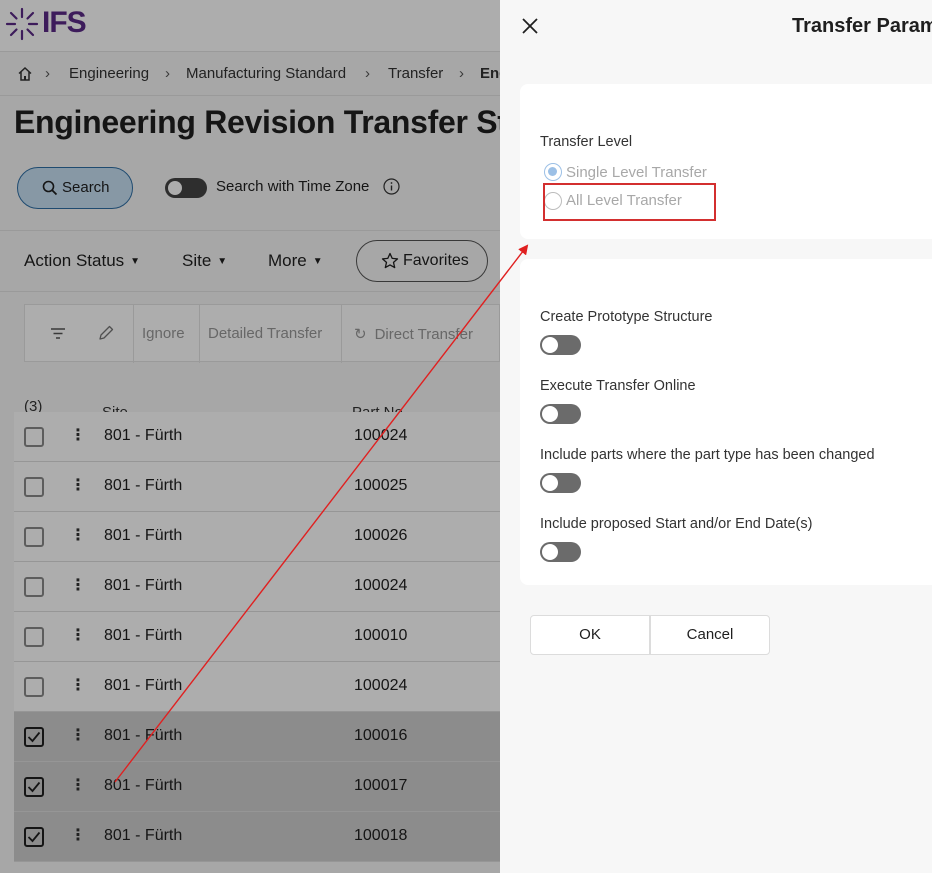 The height and width of the screenshot is (873, 932). Describe the element at coordinates (636, 172) in the screenshot. I see `single-level-label: Single Level Transfer` at that location.